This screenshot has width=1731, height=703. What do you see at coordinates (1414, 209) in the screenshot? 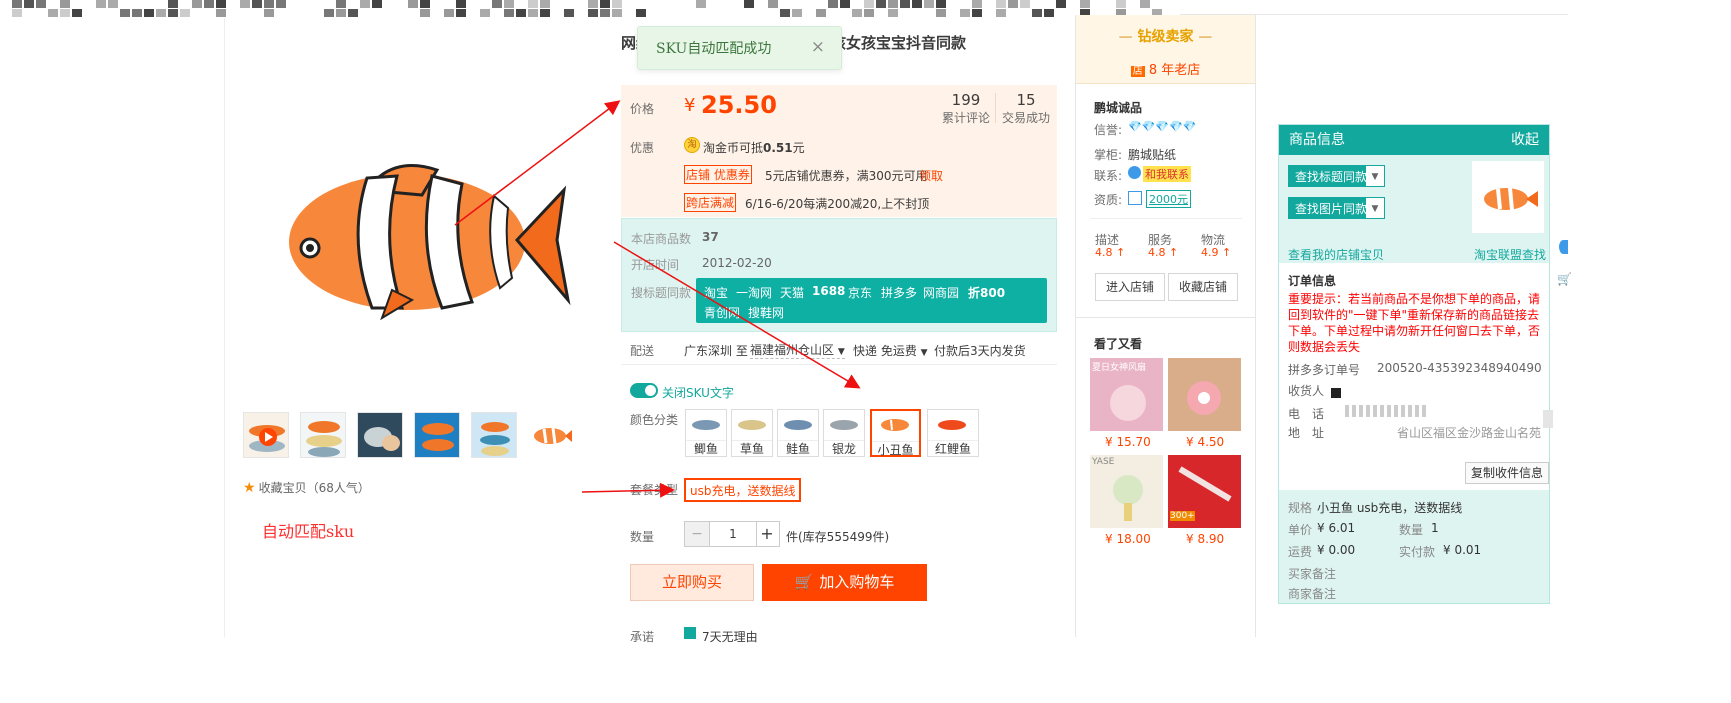
I see `panel-search: 查找标题同款 ▼ 查找图片同款 ▼ 查看我的店铺宝贝 淘宝联盟查找` at bounding box center [1414, 209].